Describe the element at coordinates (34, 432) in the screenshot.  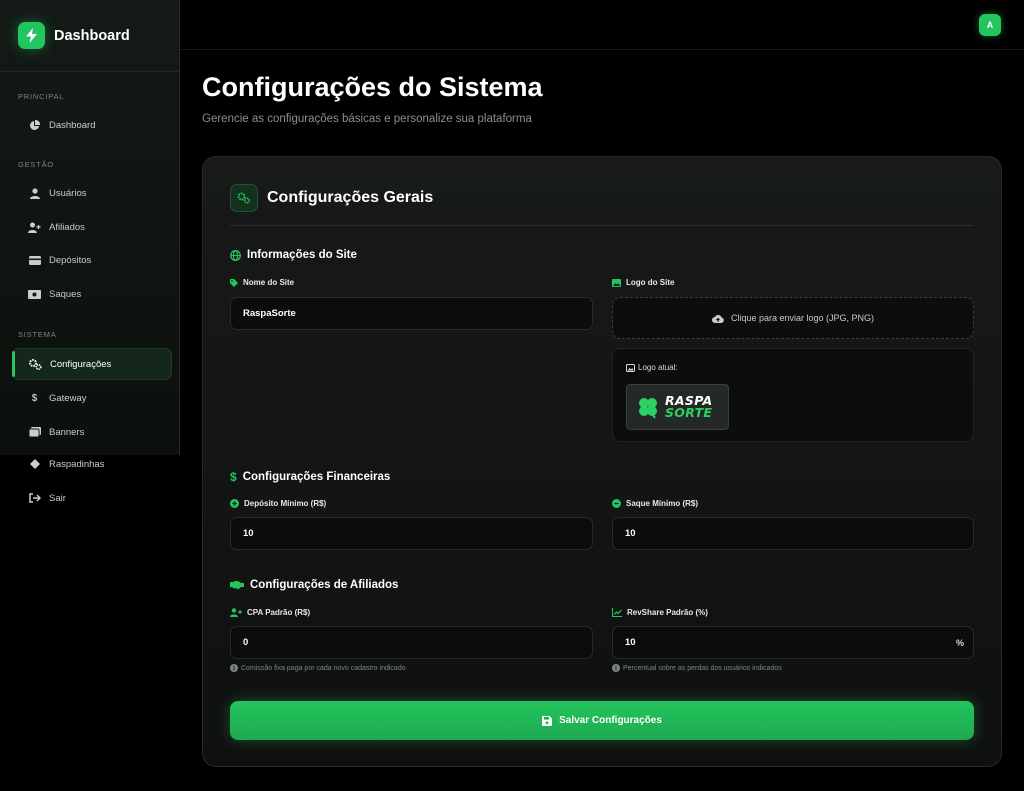
I see `images-icon` at that location.